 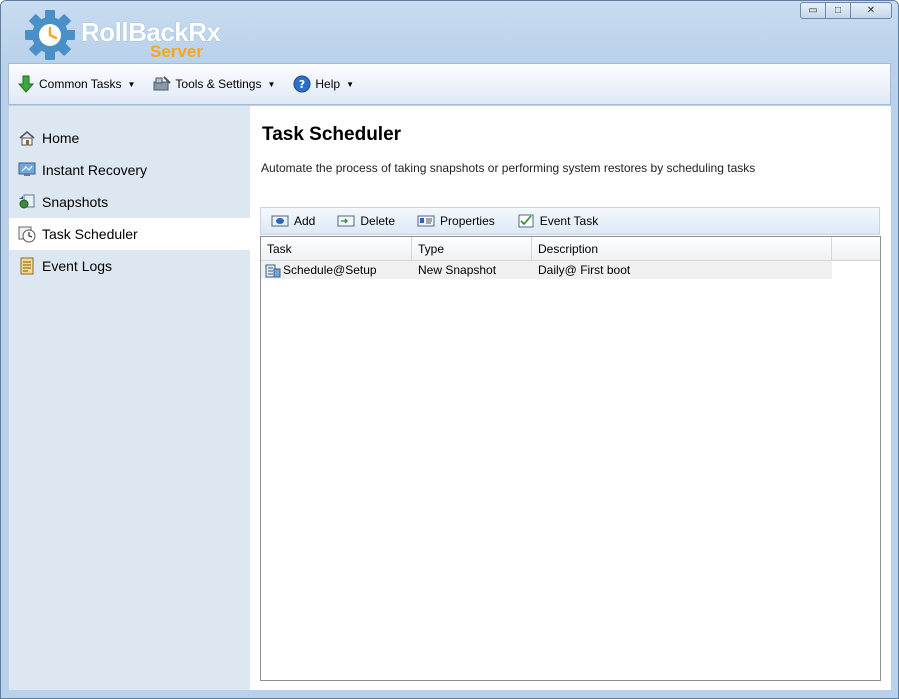 I want to click on task-toolbar: Add Delete Properties Event Task, so click(x=570, y=221).